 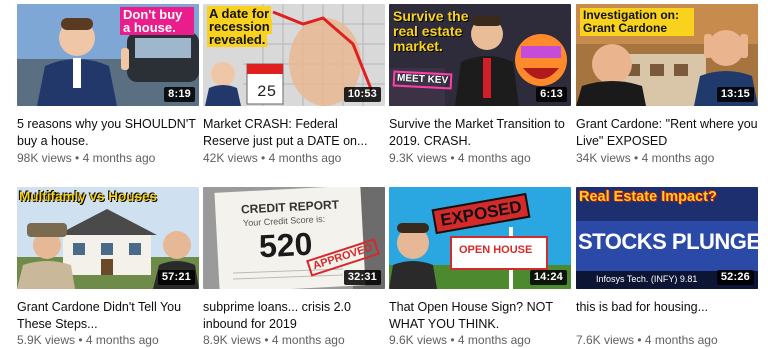 I want to click on open-house-sign-text: OPEN HOUSE, so click(x=496, y=250).